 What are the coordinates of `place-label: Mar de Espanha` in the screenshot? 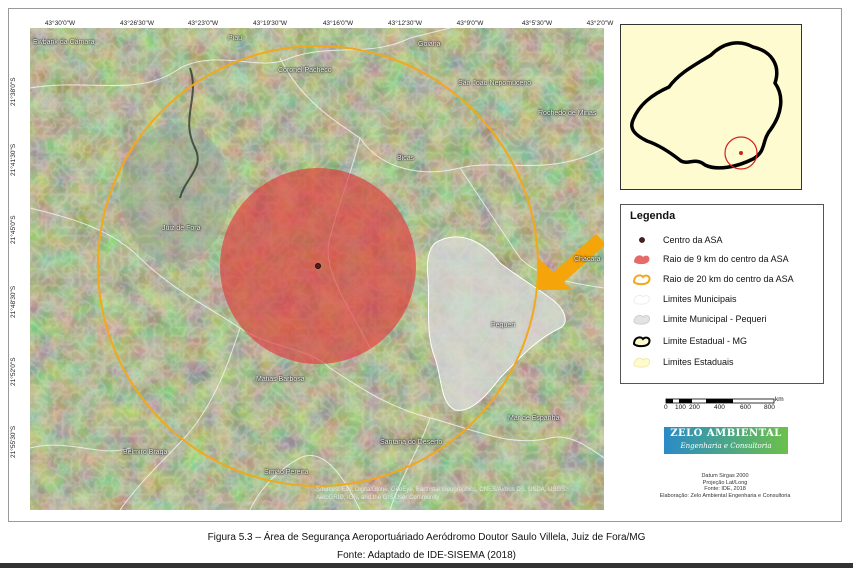 It's located at (534, 418).